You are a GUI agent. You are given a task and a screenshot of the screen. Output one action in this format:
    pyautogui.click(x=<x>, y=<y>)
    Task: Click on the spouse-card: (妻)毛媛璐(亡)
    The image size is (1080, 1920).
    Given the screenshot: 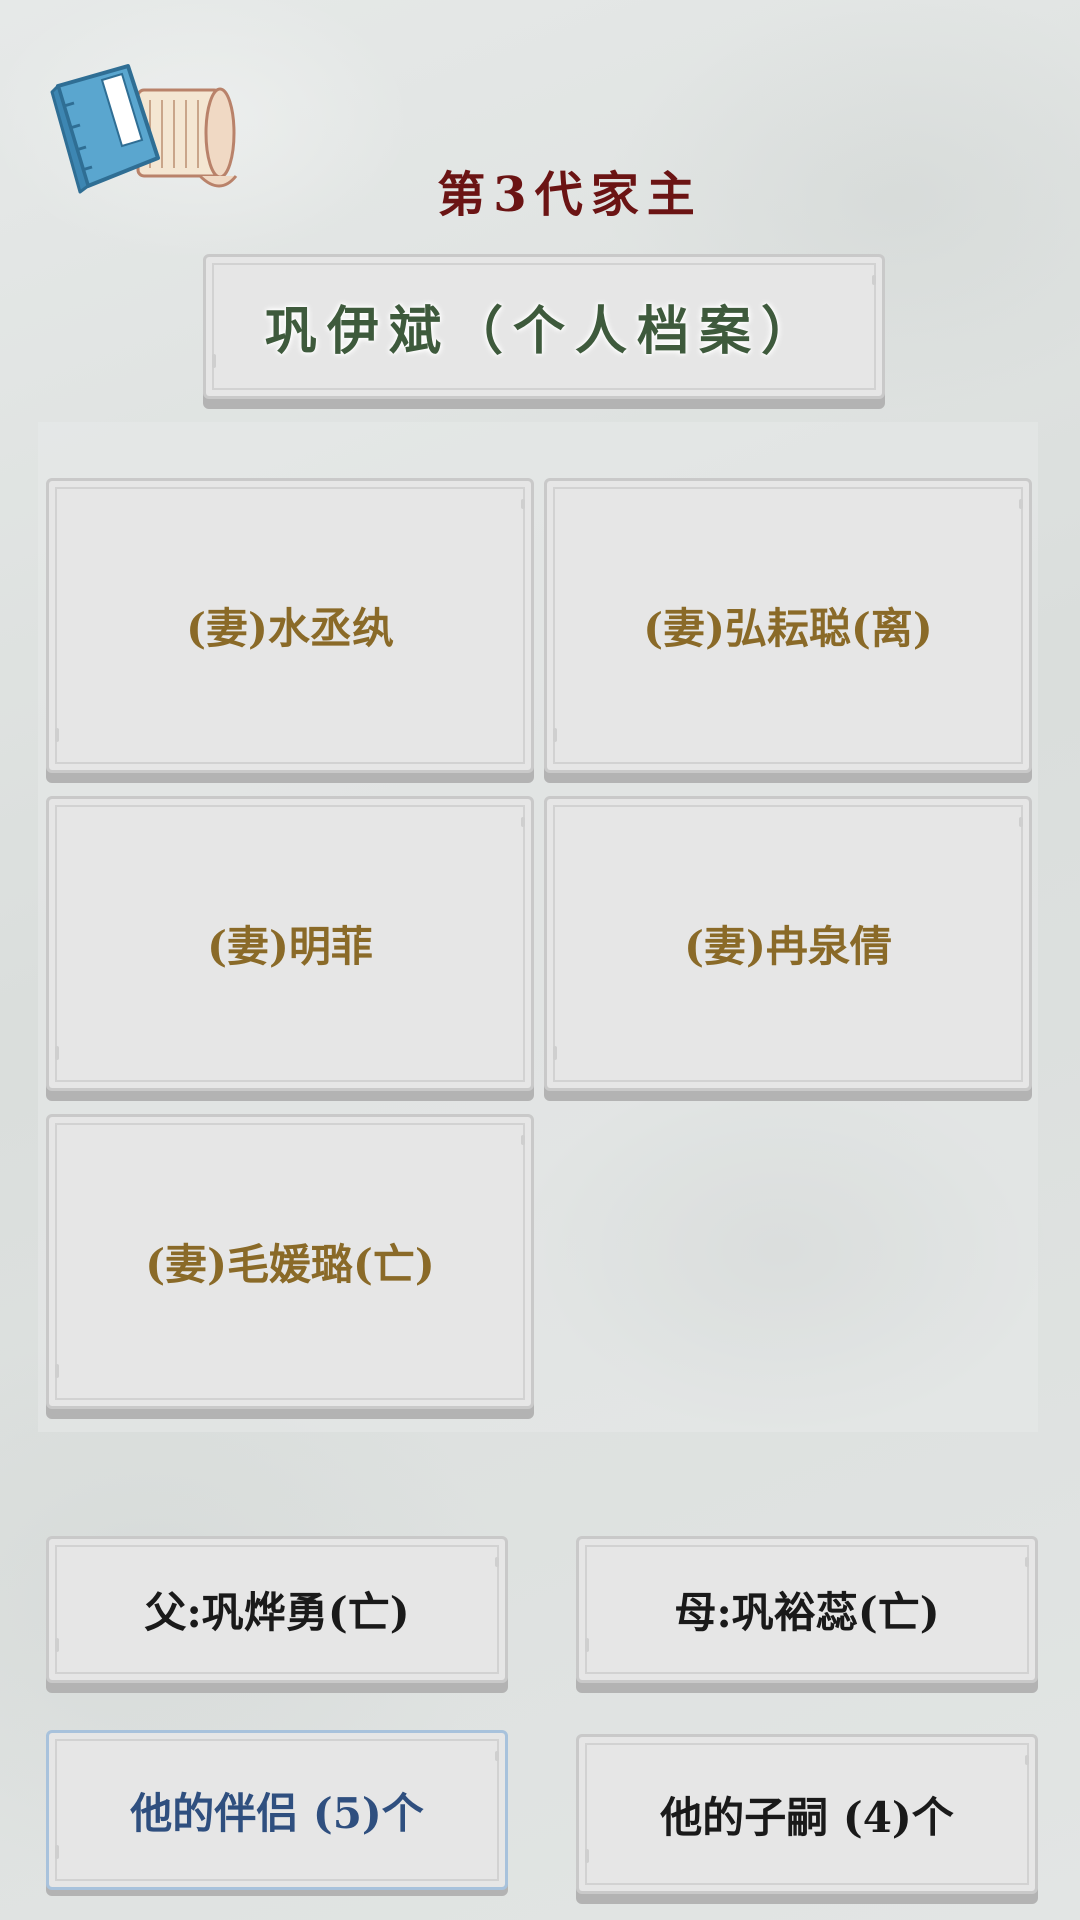 What is the action you would take?
    pyautogui.click(x=290, y=1261)
    